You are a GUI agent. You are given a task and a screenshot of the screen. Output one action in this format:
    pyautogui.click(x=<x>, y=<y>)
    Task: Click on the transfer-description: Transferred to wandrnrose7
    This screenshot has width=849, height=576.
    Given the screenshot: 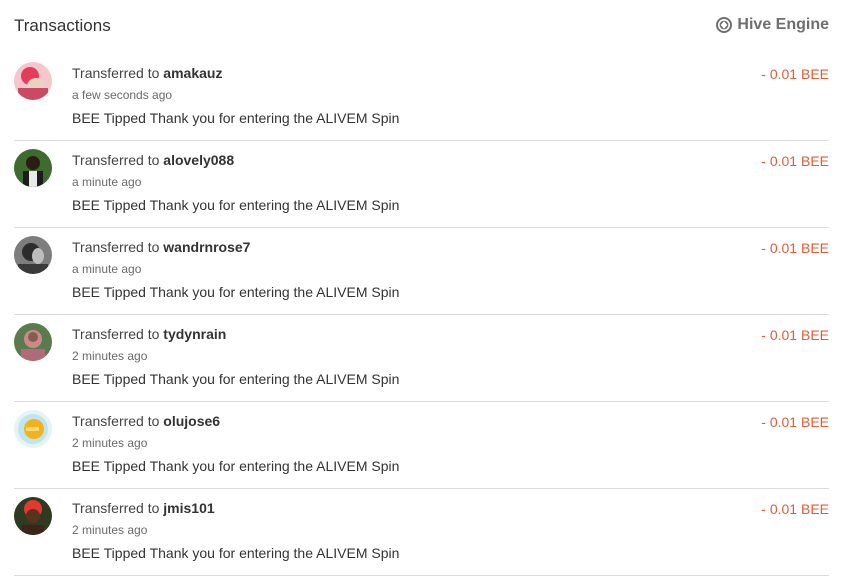 What is the action you would take?
    pyautogui.click(x=161, y=247)
    